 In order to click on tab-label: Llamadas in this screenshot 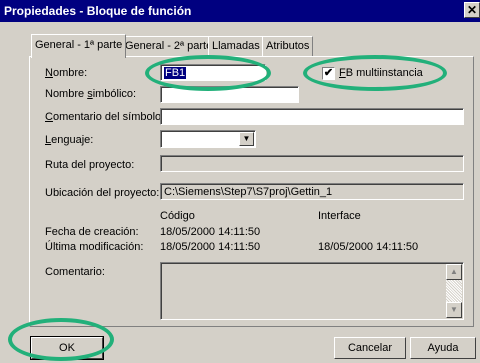, I will do `click(236, 46)`.